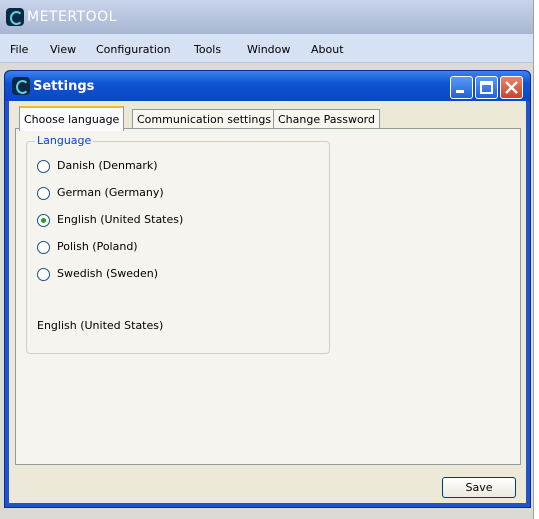 The image size is (539, 519). I want to click on menu-about: About, so click(327, 49).